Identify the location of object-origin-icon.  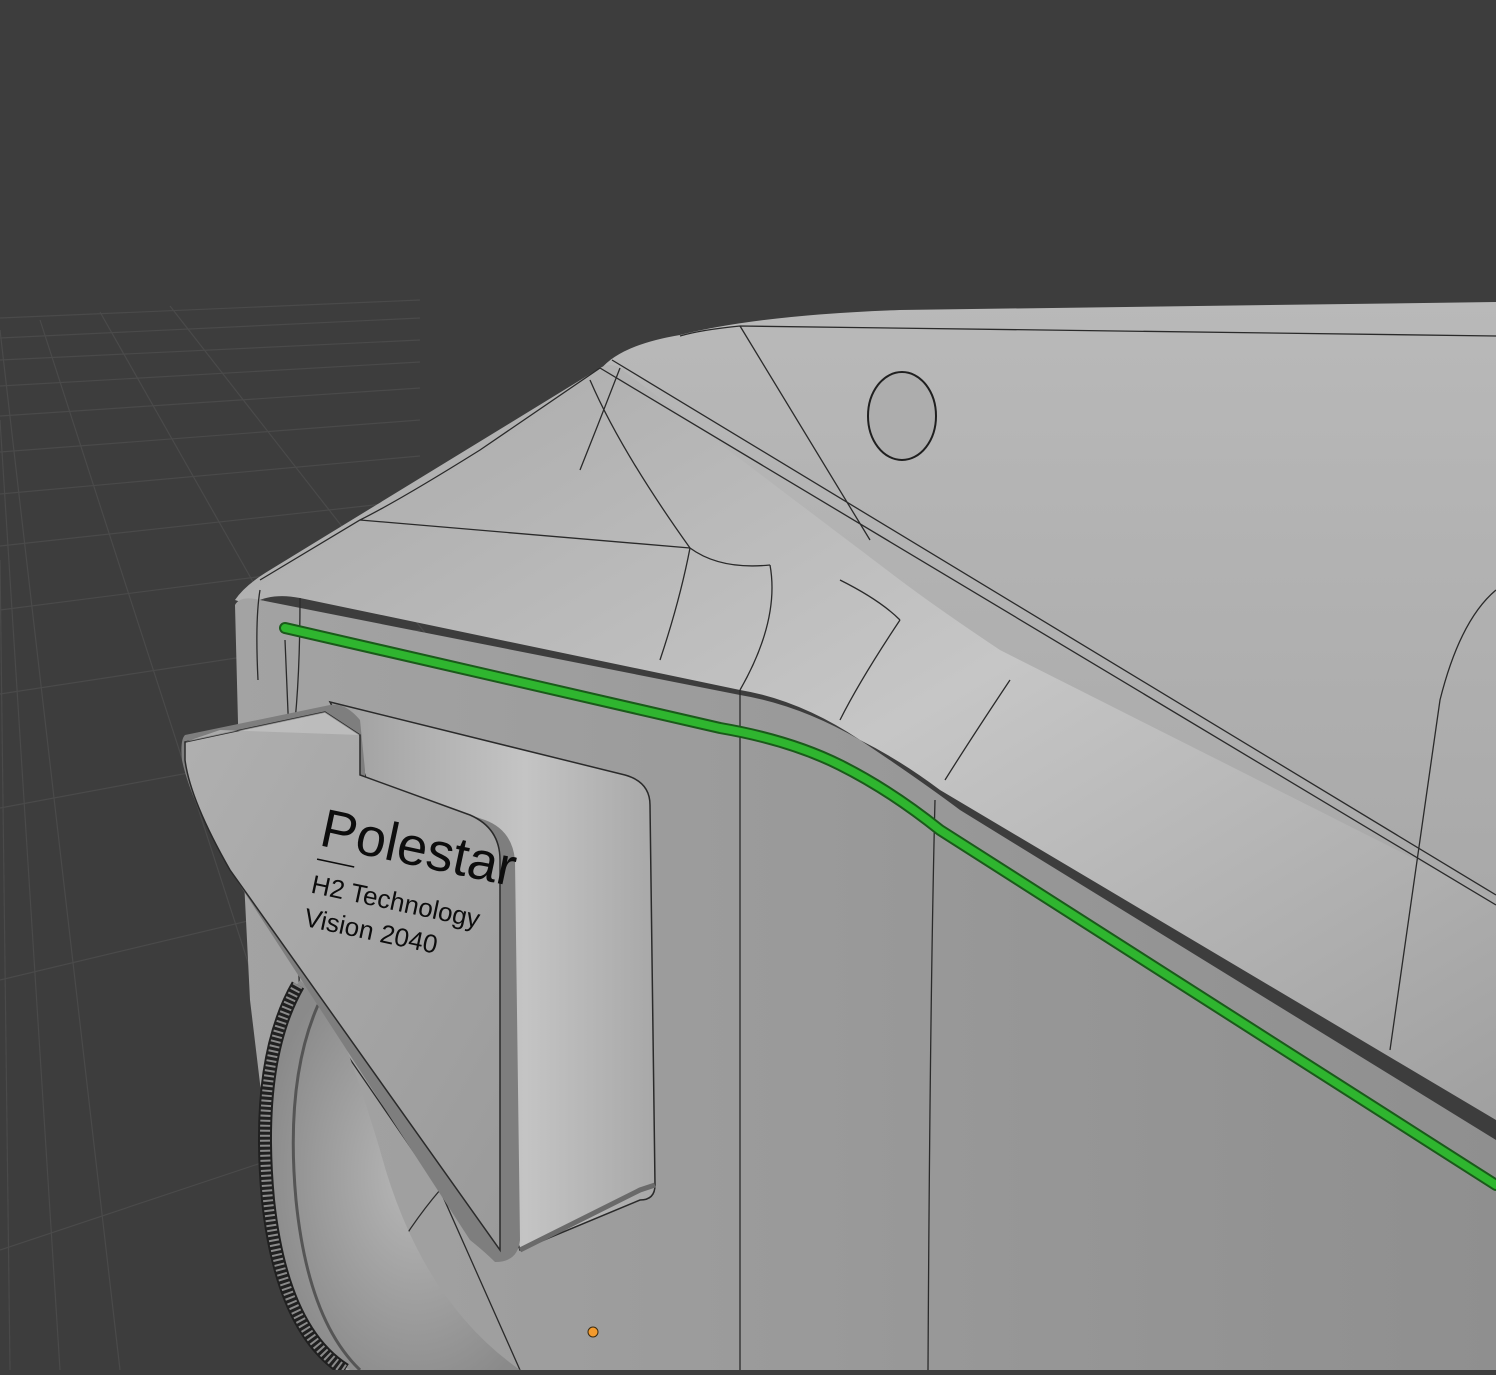
(593, 1332).